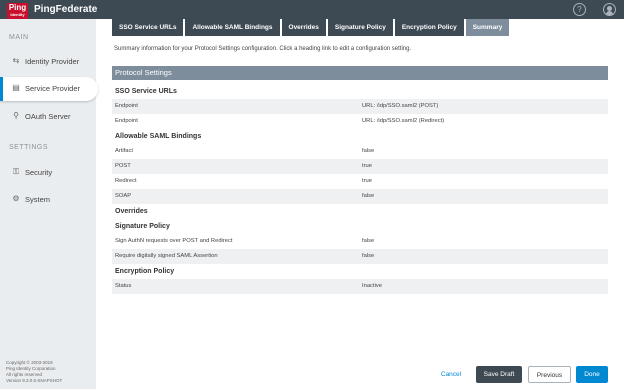  What do you see at coordinates (19, 37) in the screenshot?
I see `sidebar-main-label: MAIN` at bounding box center [19, 37].